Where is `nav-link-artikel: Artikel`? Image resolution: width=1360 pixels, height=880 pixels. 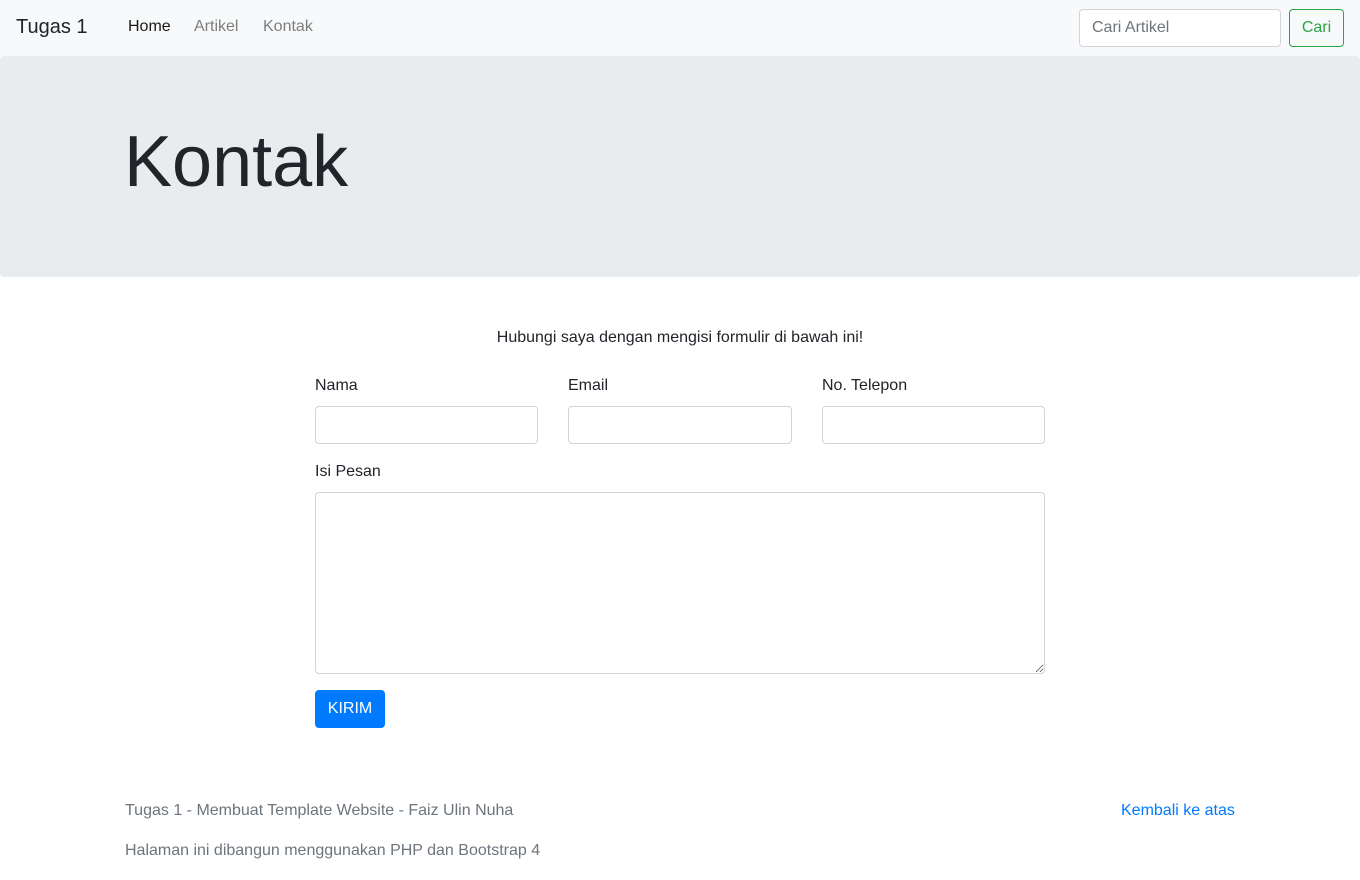
nav-link-artikel: Artikel is located at coordinates (216, 27).